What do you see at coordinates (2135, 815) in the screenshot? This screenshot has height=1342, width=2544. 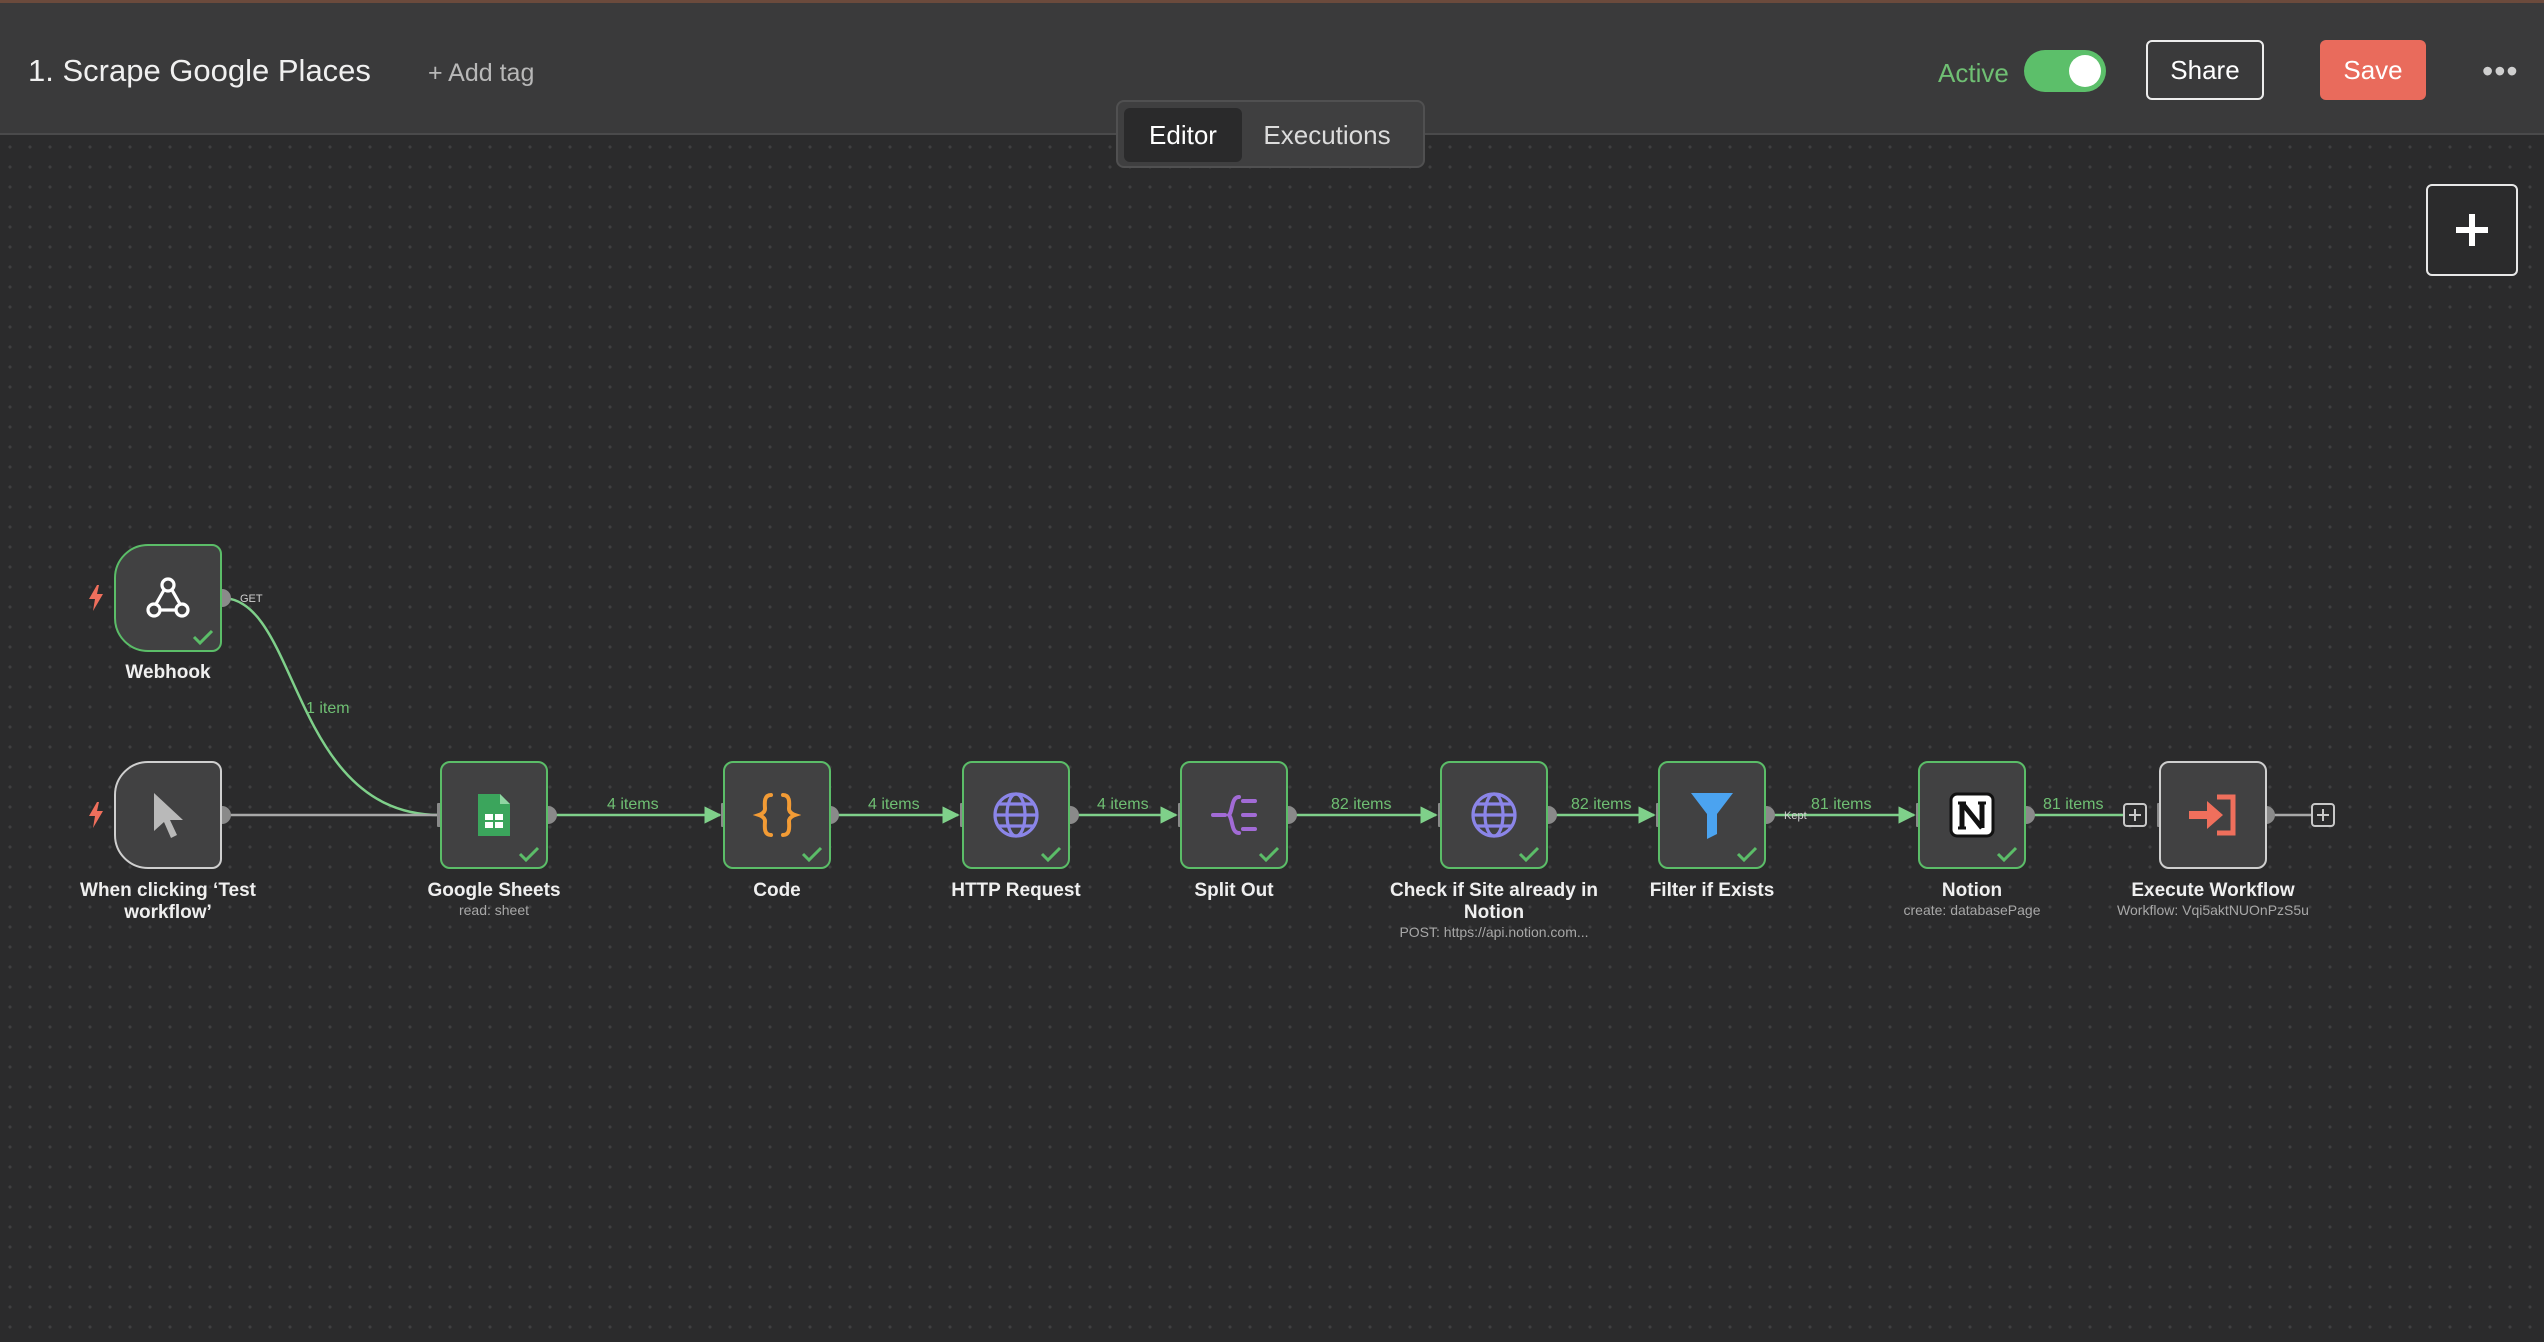 I see `add-after-notion-icon` at bounding box center [2135, 815].